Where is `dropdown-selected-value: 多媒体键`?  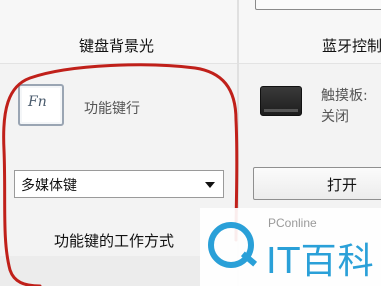 dropdown-selected-value: 多媒体键 is located at coordinates (49, 186).